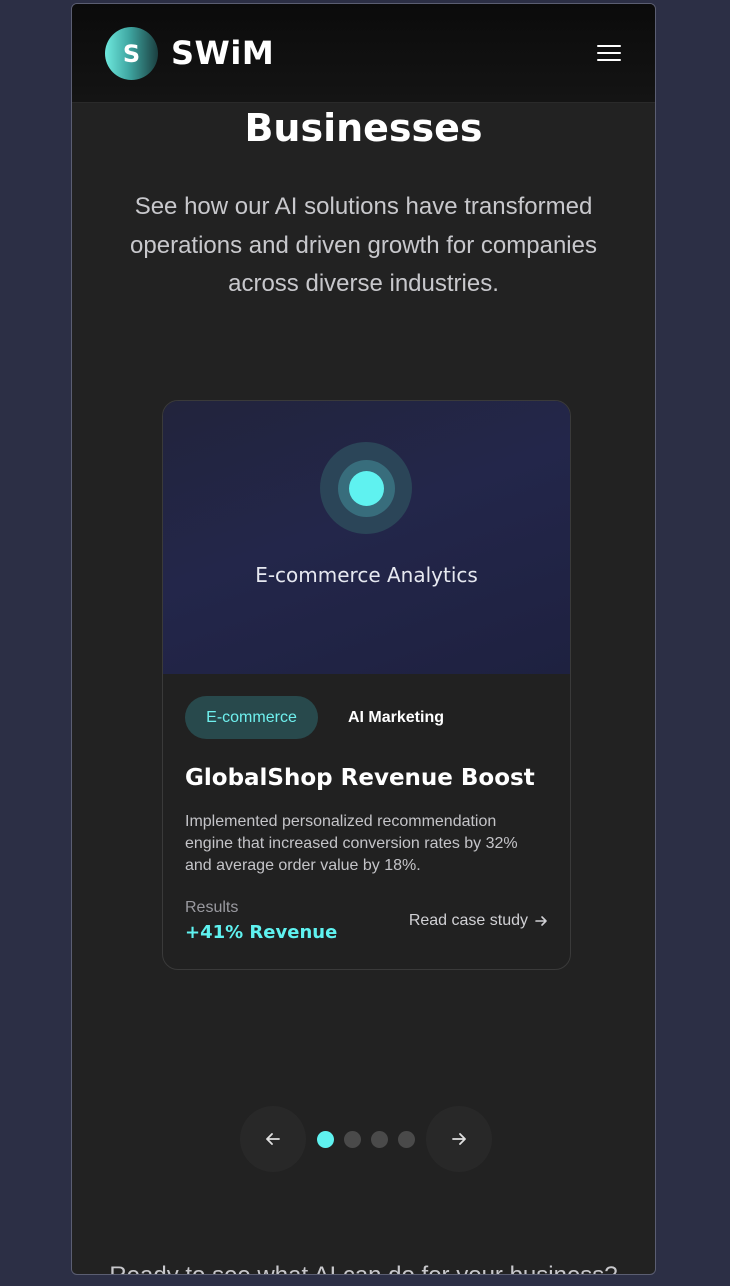  Describe the element at coordinates (363, 128) in the screenshot. I see `section-heading: Businesses` at that location.